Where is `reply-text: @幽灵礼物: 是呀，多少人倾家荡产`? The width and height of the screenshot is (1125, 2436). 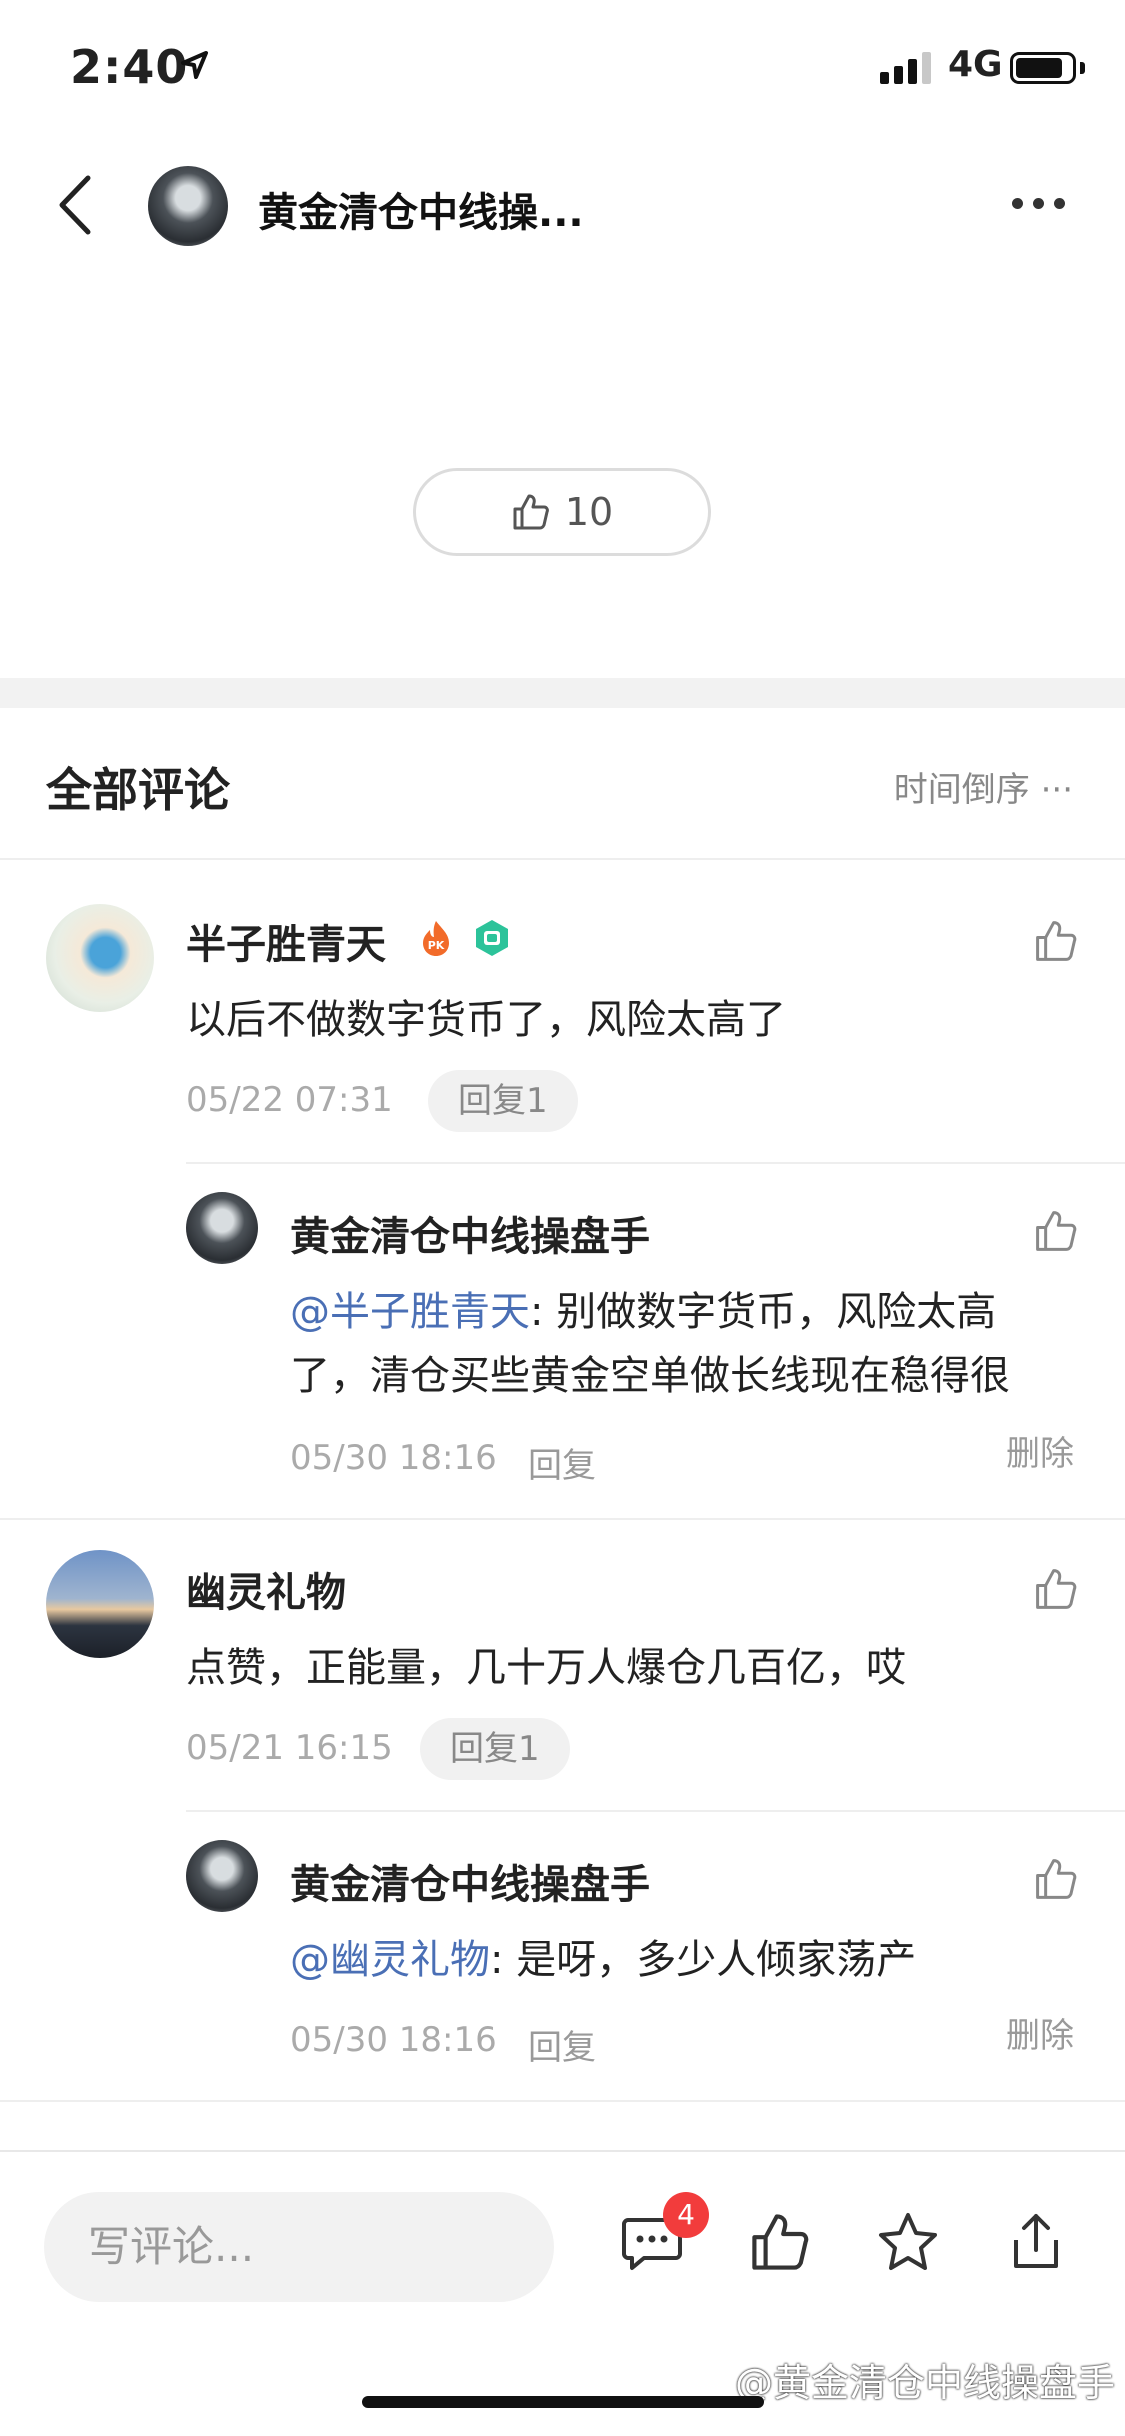 reply-text: @幽灵礼物: 是呀，多少人倾家荡产 is located at coordinates (603, 1960).